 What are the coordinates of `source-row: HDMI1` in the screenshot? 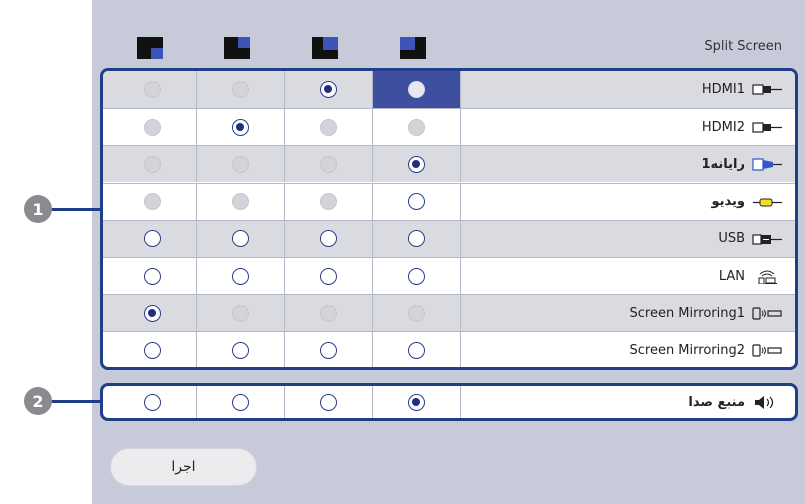 It's located at (449, 89).